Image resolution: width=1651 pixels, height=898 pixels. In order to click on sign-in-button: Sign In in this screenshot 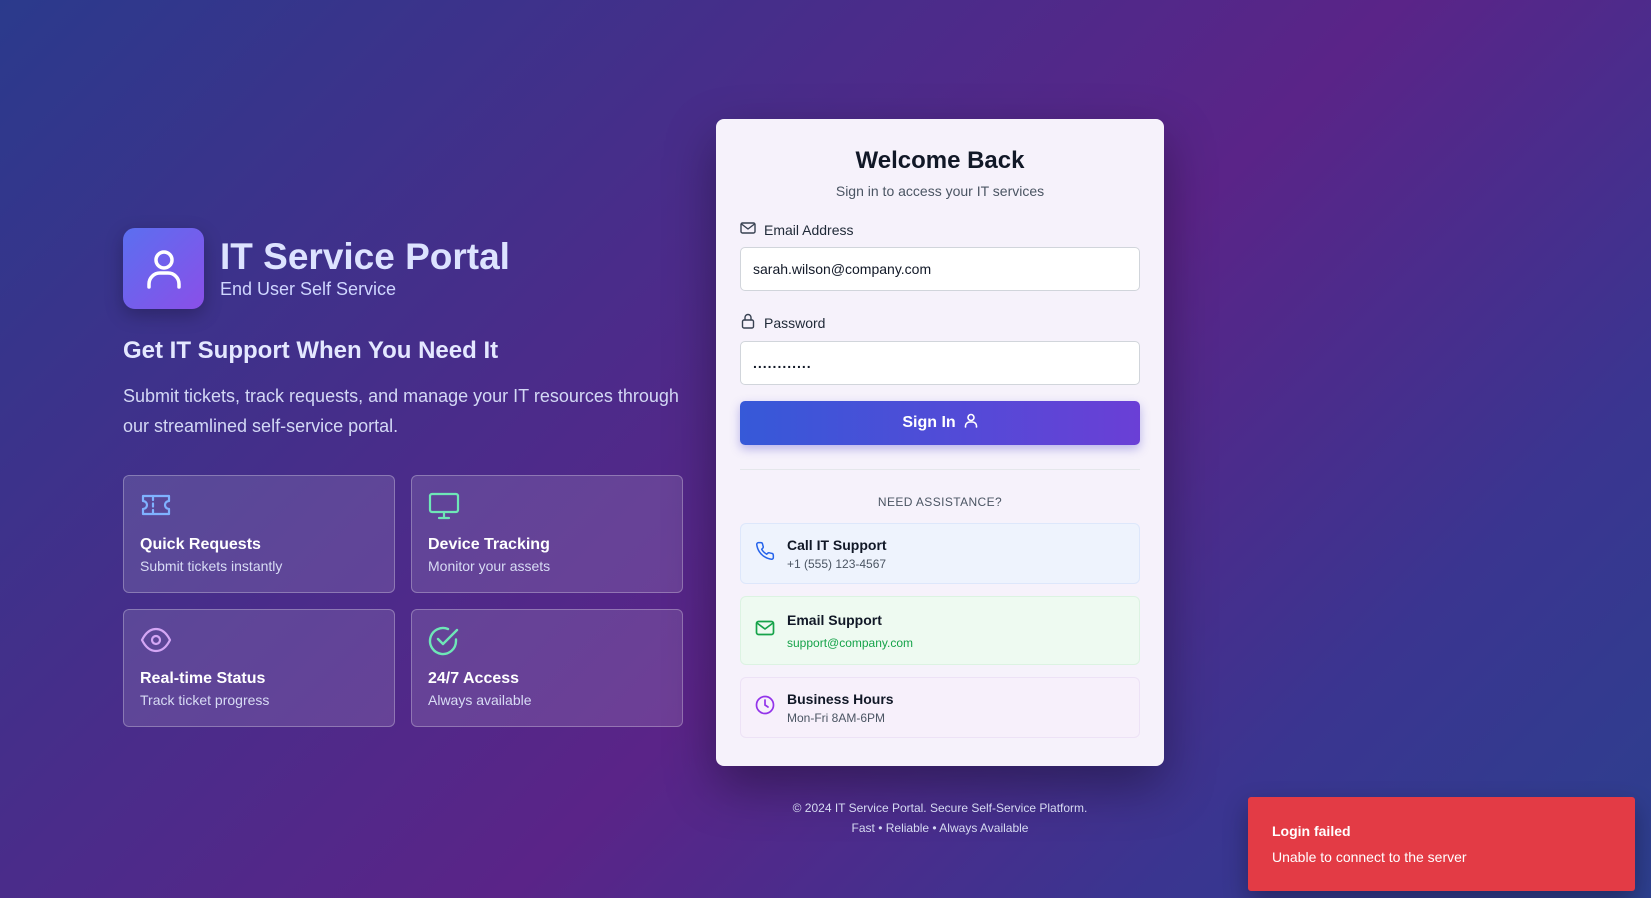, I will do `click(940, 423)`.